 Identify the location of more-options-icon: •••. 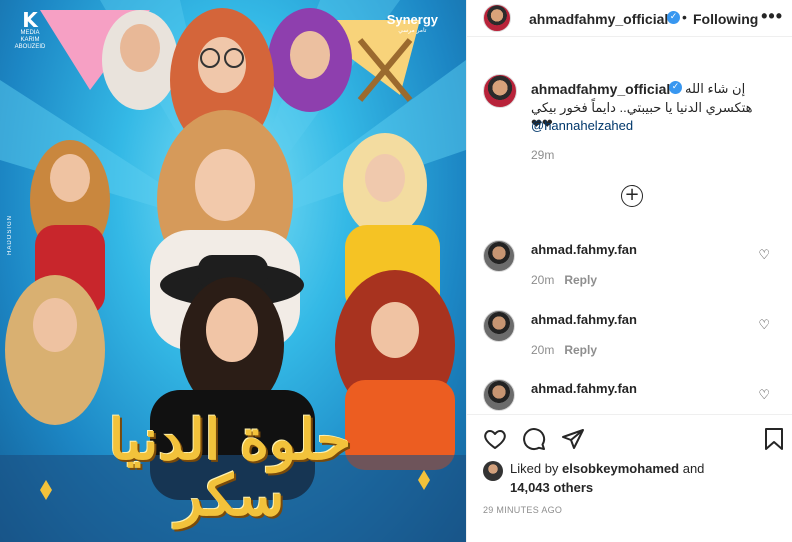
(772, 16).